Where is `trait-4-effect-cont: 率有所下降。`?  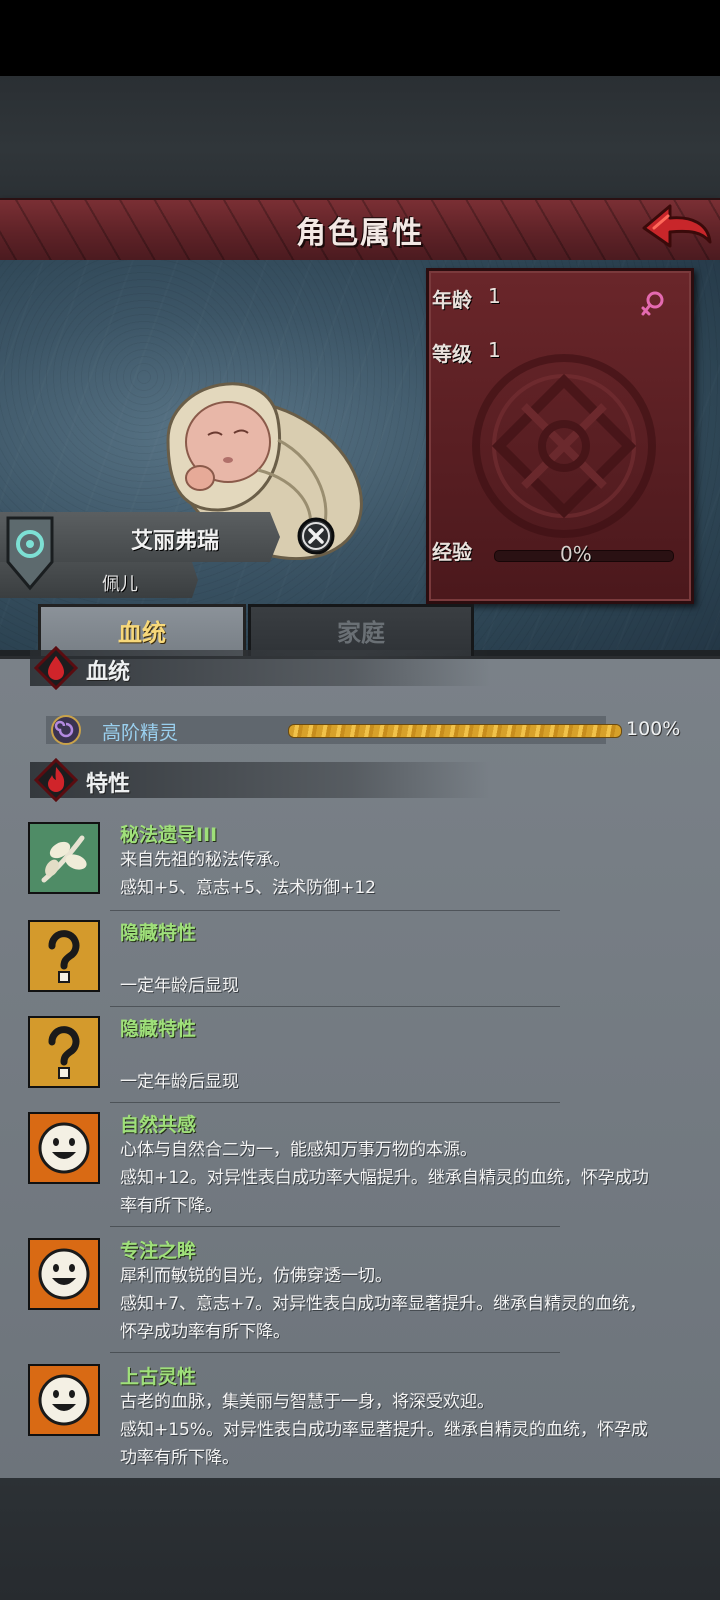 trait-4-effect-cont: 率有所下降。 is located at coordinates (171, 1206).